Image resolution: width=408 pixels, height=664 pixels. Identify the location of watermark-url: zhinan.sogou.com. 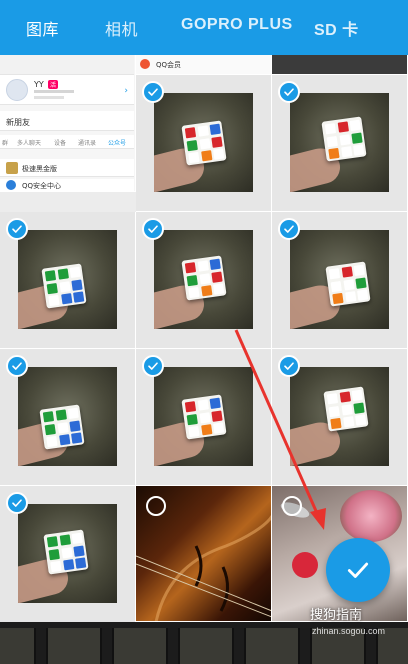
(349, 631).